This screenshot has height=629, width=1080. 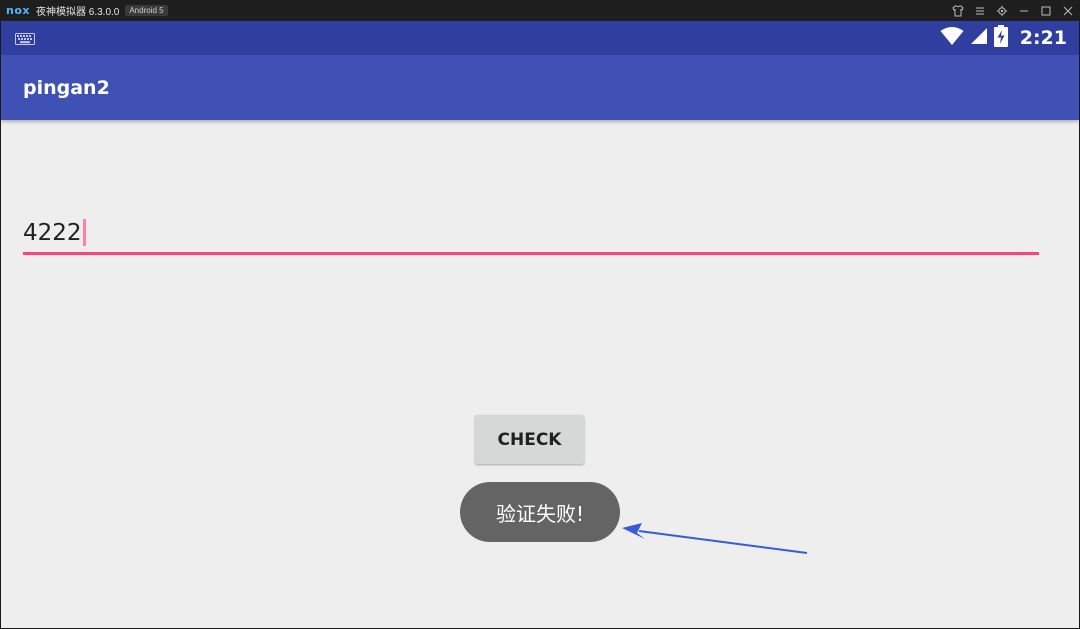 What do you see at coordinates (1000, 38) in the screenshot?
I see `battery-charging-icon` at bounding box center [1000, 38].